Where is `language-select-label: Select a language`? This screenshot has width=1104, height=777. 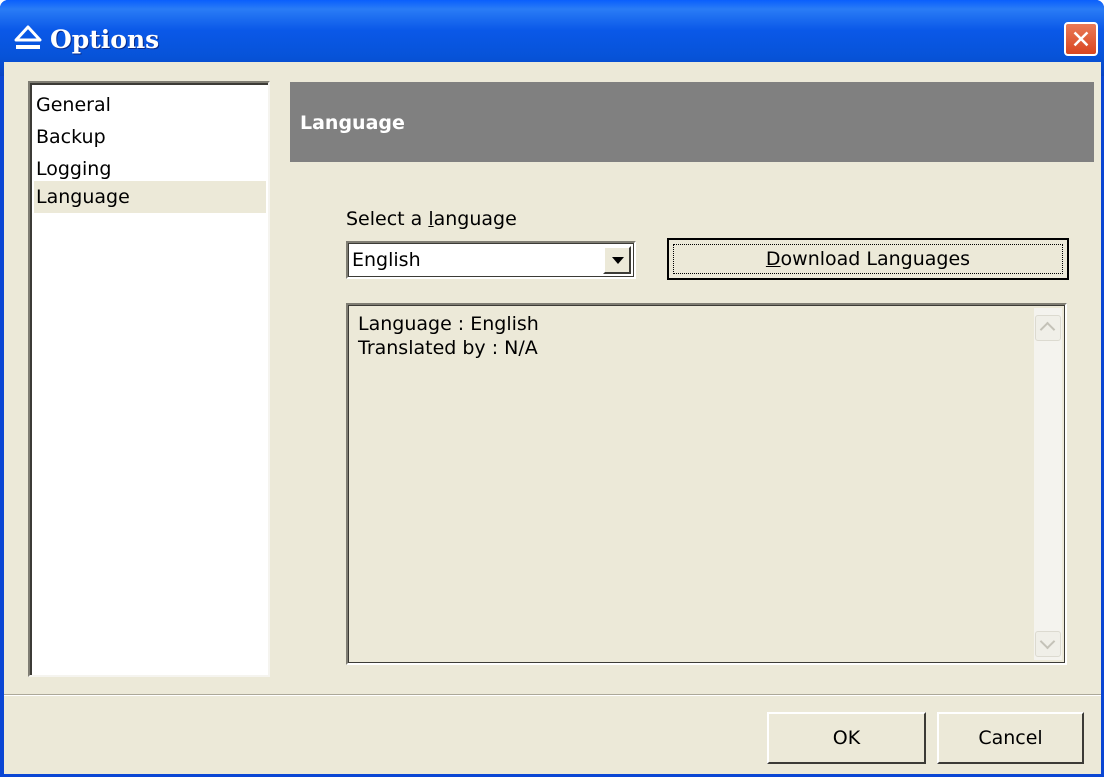 language-select-label: Select a language is located at coordinates (431, 219).